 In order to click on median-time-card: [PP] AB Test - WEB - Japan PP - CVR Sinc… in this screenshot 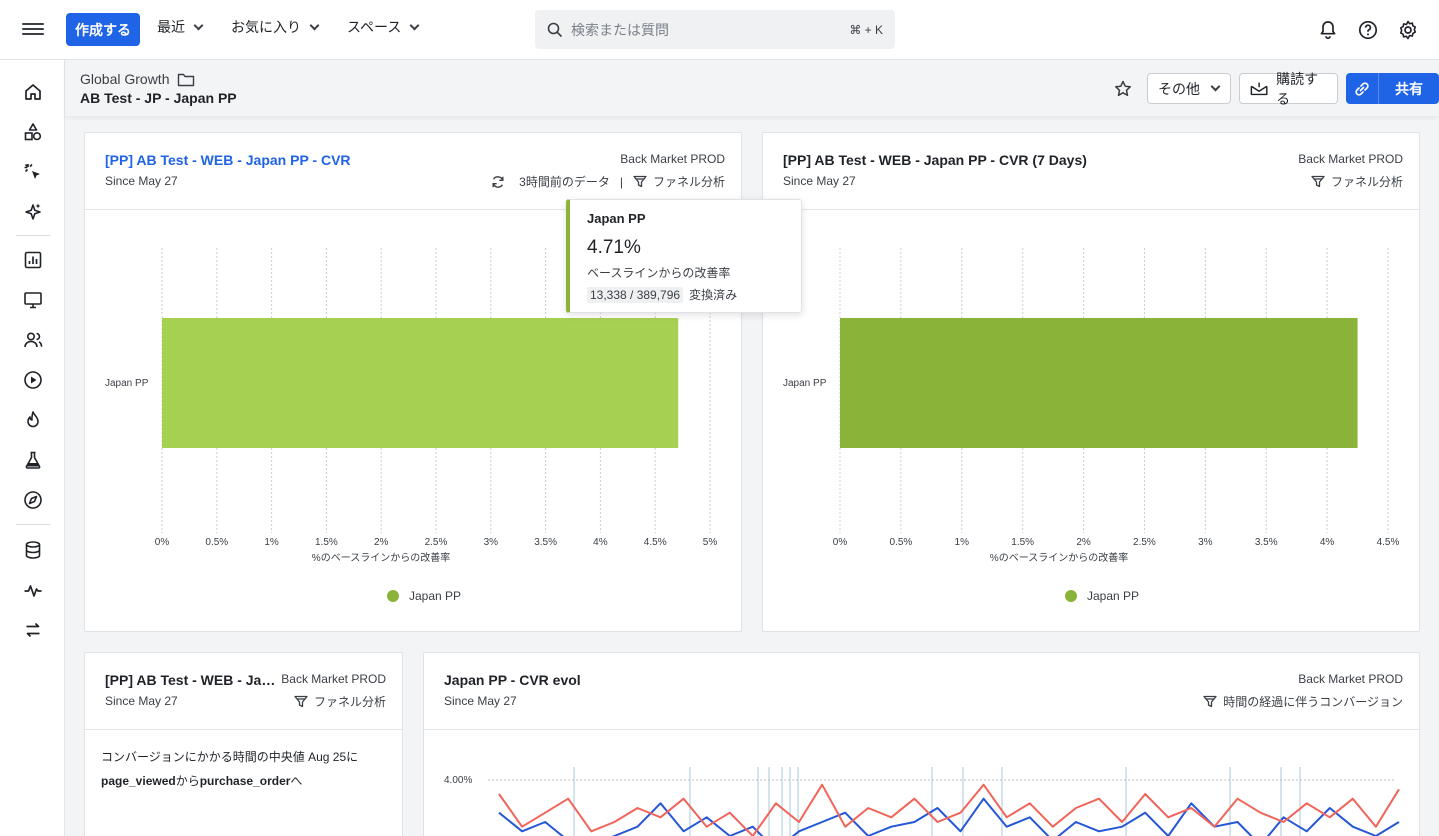, I will do `click(243, 744)`.